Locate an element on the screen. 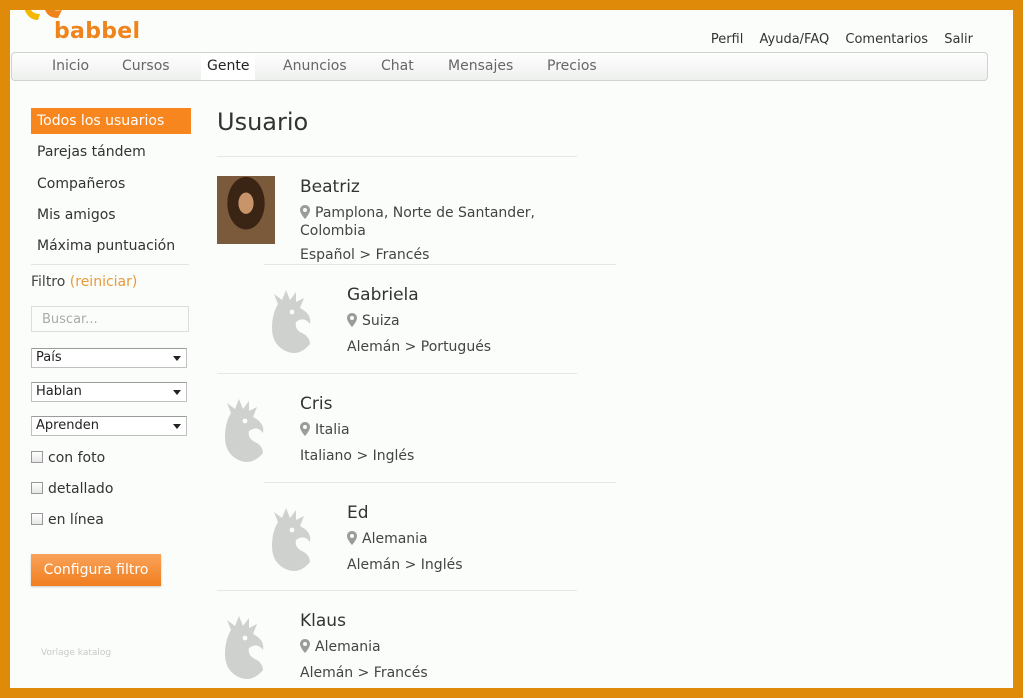 The image size is (1023, 698). user-location-text: Italia is located at coordinates (332, 430).